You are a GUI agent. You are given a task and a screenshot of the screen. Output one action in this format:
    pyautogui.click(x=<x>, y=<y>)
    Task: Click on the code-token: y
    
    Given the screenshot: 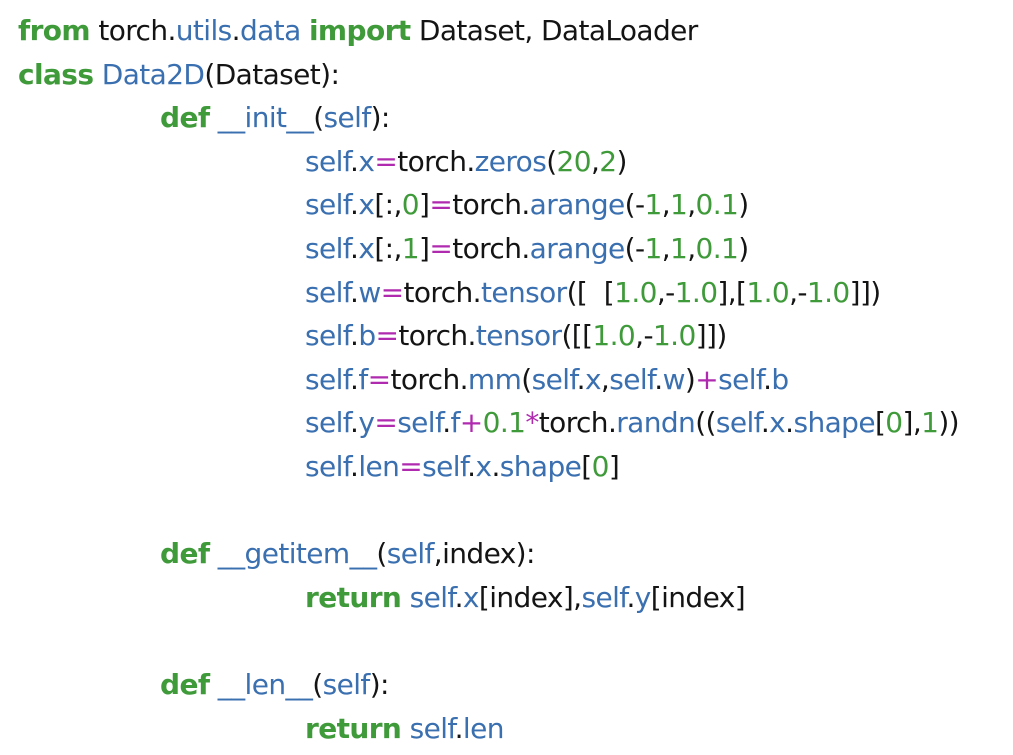 What is the action you would take?
    pyautogui.click(x=643, y=597)
    